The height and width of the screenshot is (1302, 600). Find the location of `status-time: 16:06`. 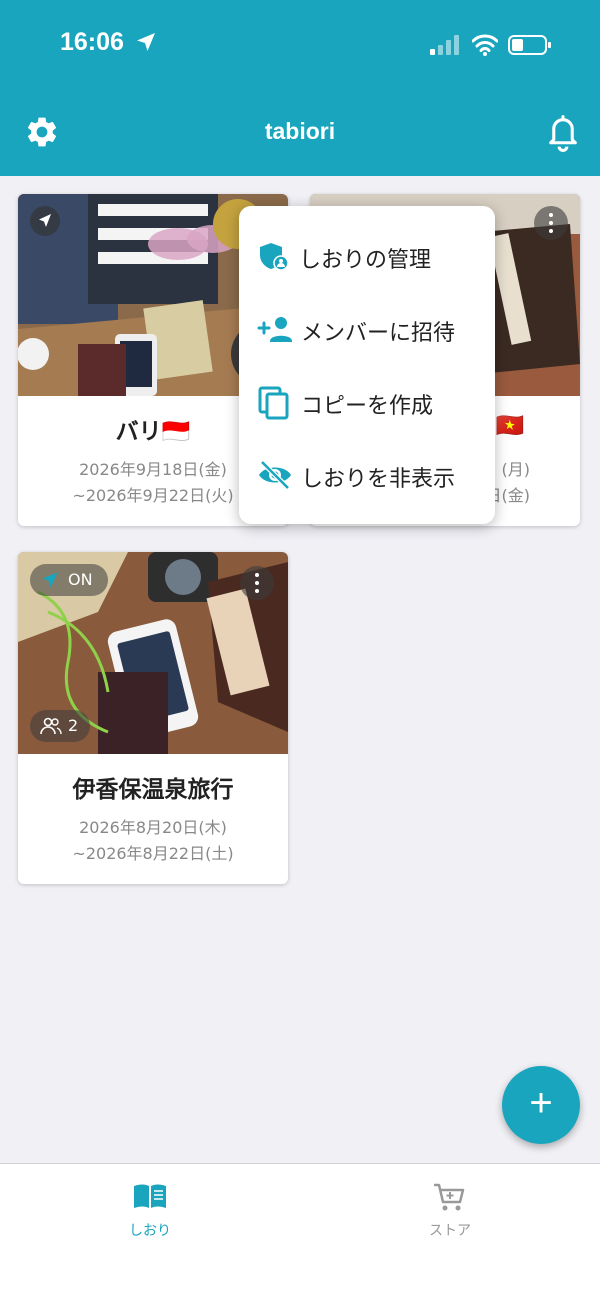

status-time: 16:06 is located at coordinates (92, 42).